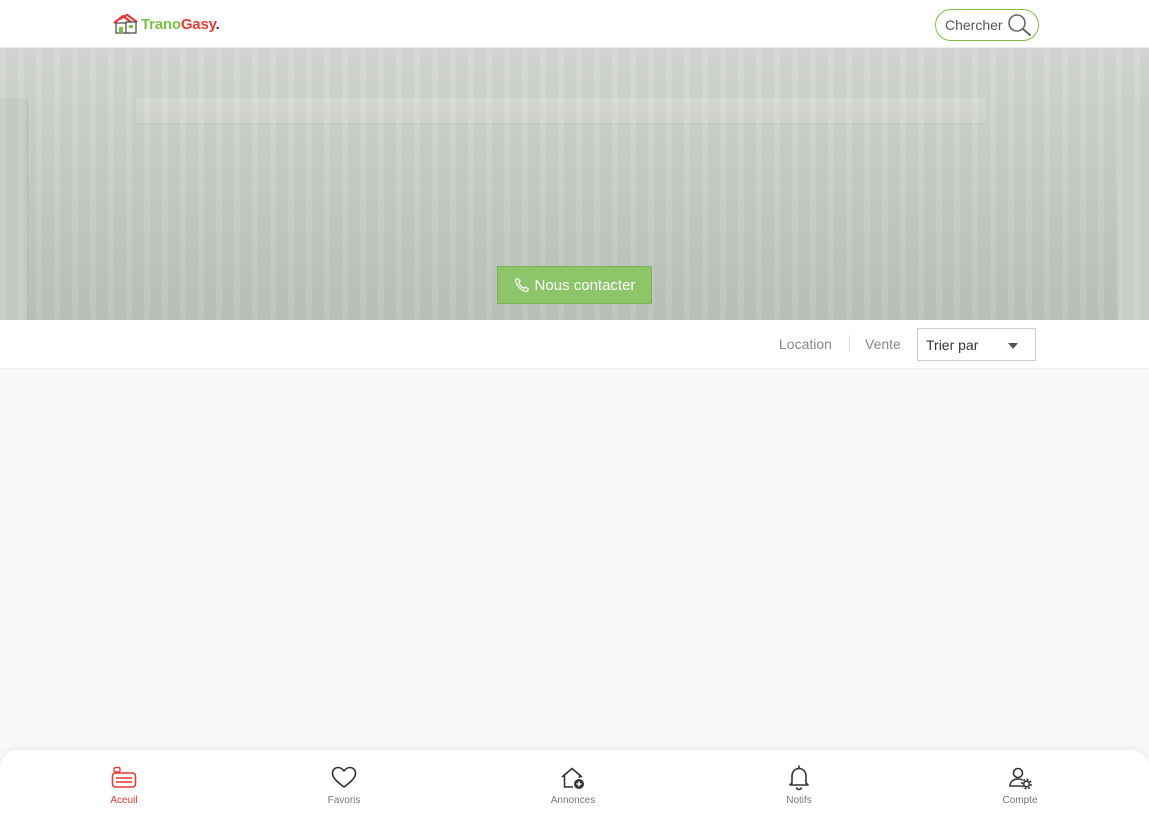  What do you see at coordinates (1019, 25) in the screenshot?
I see `search-icon` at bounding box center [1019, 25].